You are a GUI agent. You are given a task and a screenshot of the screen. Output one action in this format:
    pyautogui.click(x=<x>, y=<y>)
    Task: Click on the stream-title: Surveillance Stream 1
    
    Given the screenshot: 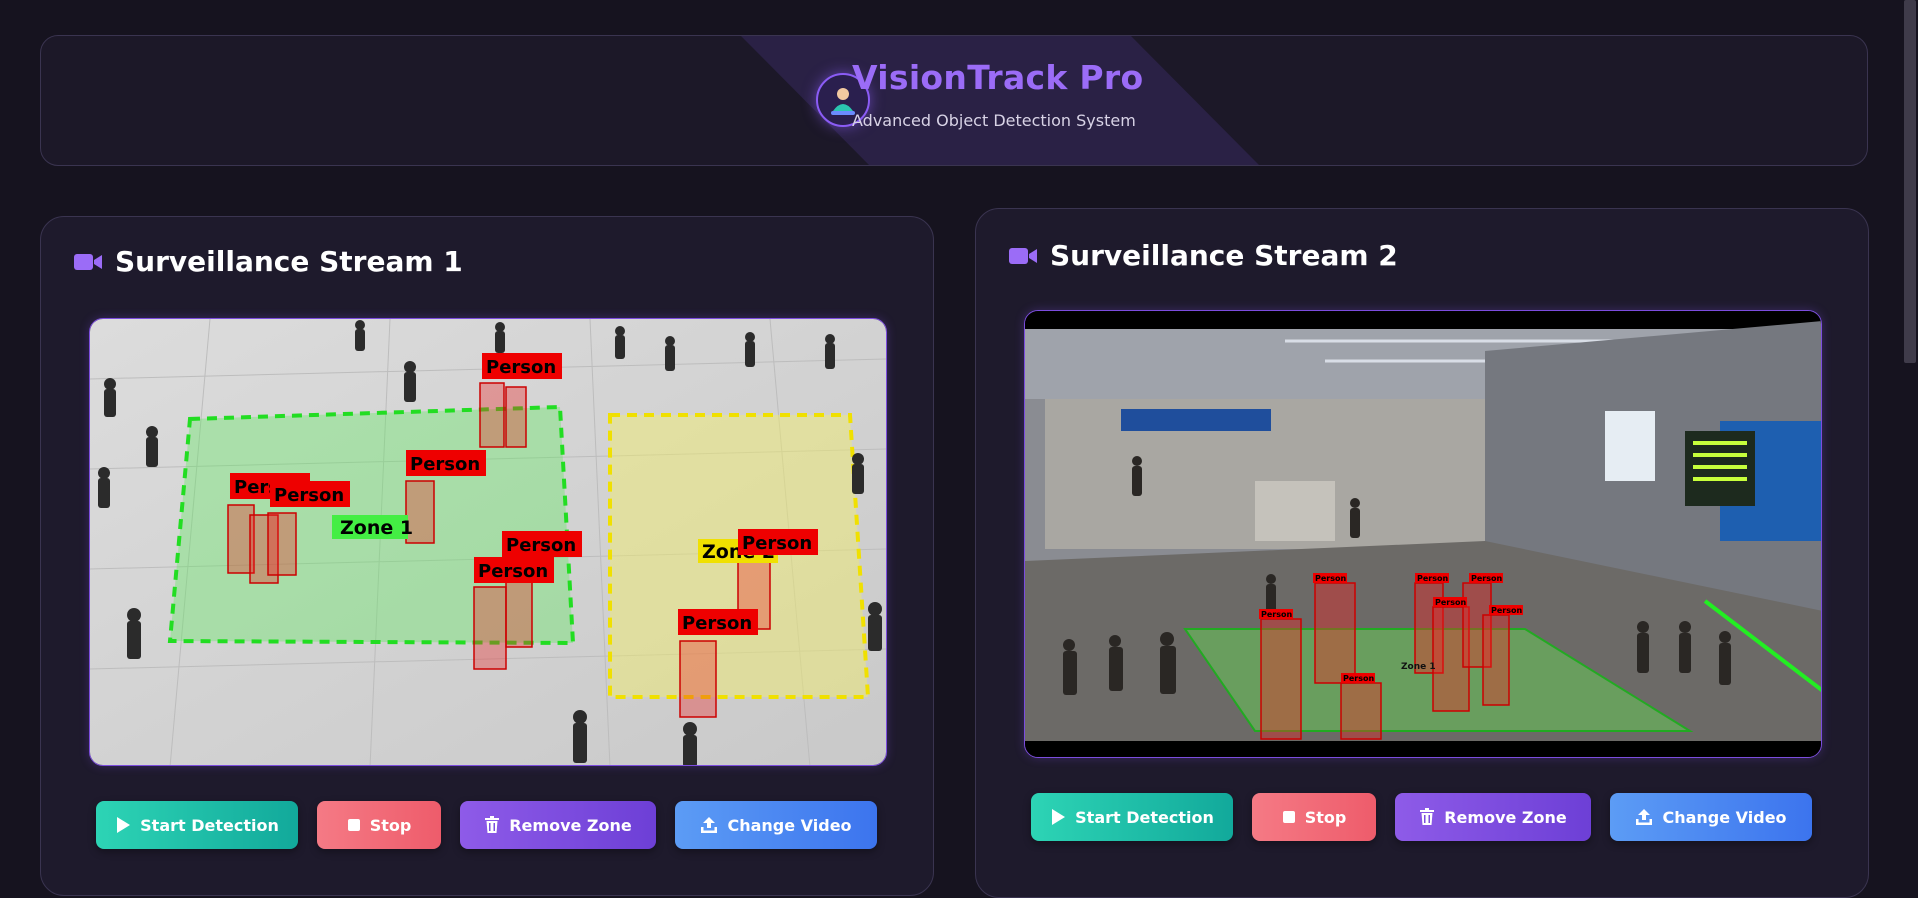 What is the action you would take?
    pyautogui.click(x=268, y=261)
    